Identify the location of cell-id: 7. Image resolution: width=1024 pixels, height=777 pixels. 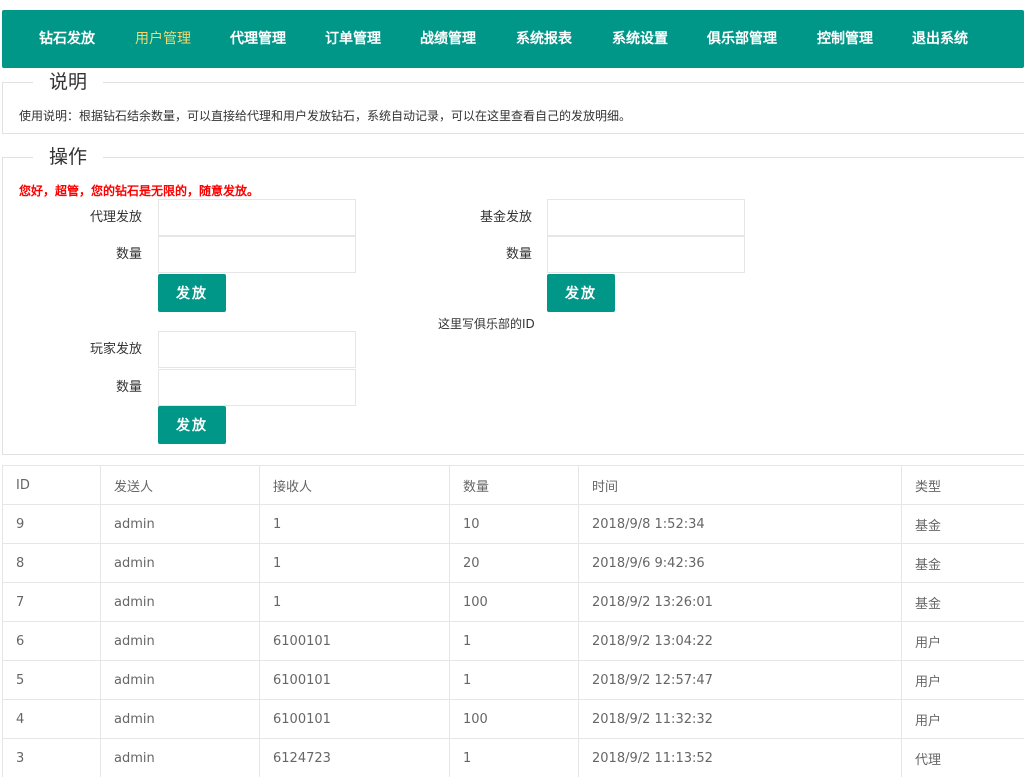
(51, 602).